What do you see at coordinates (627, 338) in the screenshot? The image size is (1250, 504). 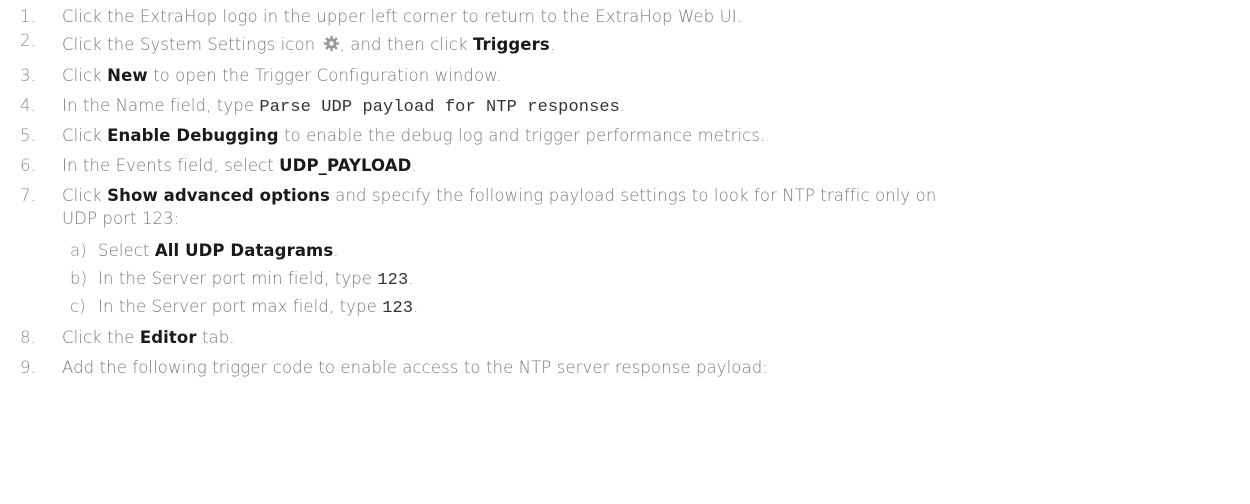 I see `step-8: 8. Click the Editor tab.` at bounding box center [627, 338].